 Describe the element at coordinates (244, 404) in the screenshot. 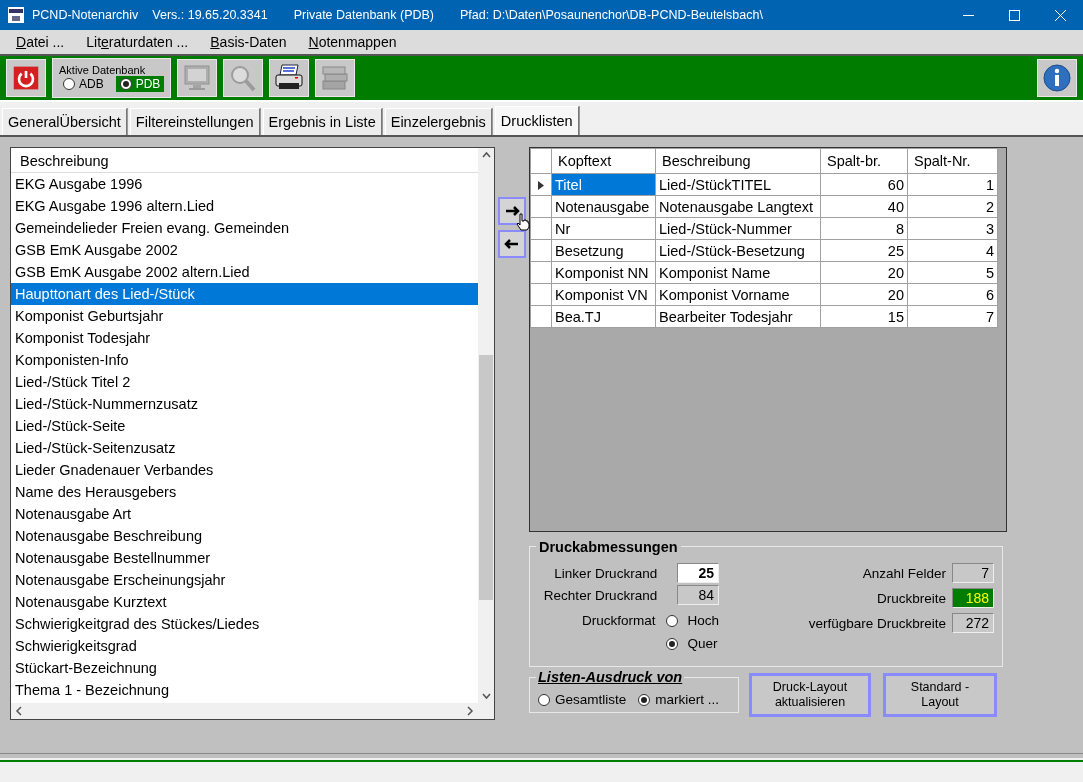

I see `list-item: Lied-/Stück-Nummernzusatz` at that location.